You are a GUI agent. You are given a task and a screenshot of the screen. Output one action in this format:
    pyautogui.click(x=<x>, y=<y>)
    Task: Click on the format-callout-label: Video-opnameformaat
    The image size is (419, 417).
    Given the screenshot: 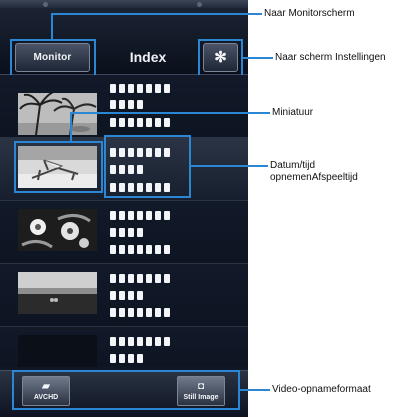 What is the action you would take?
    pyautogui.click(x=321, y=389)
    